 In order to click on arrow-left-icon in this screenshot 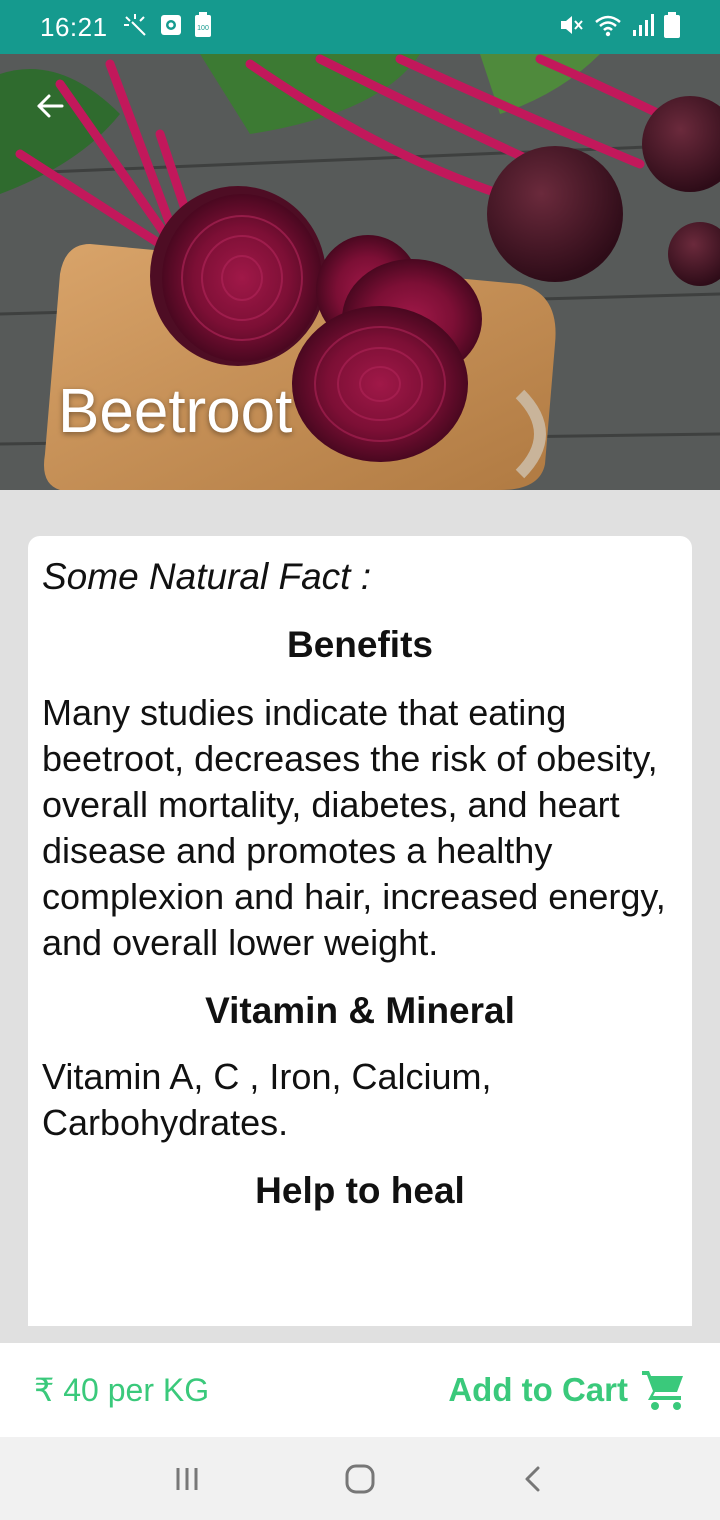, I will do `click(50, 106)`.